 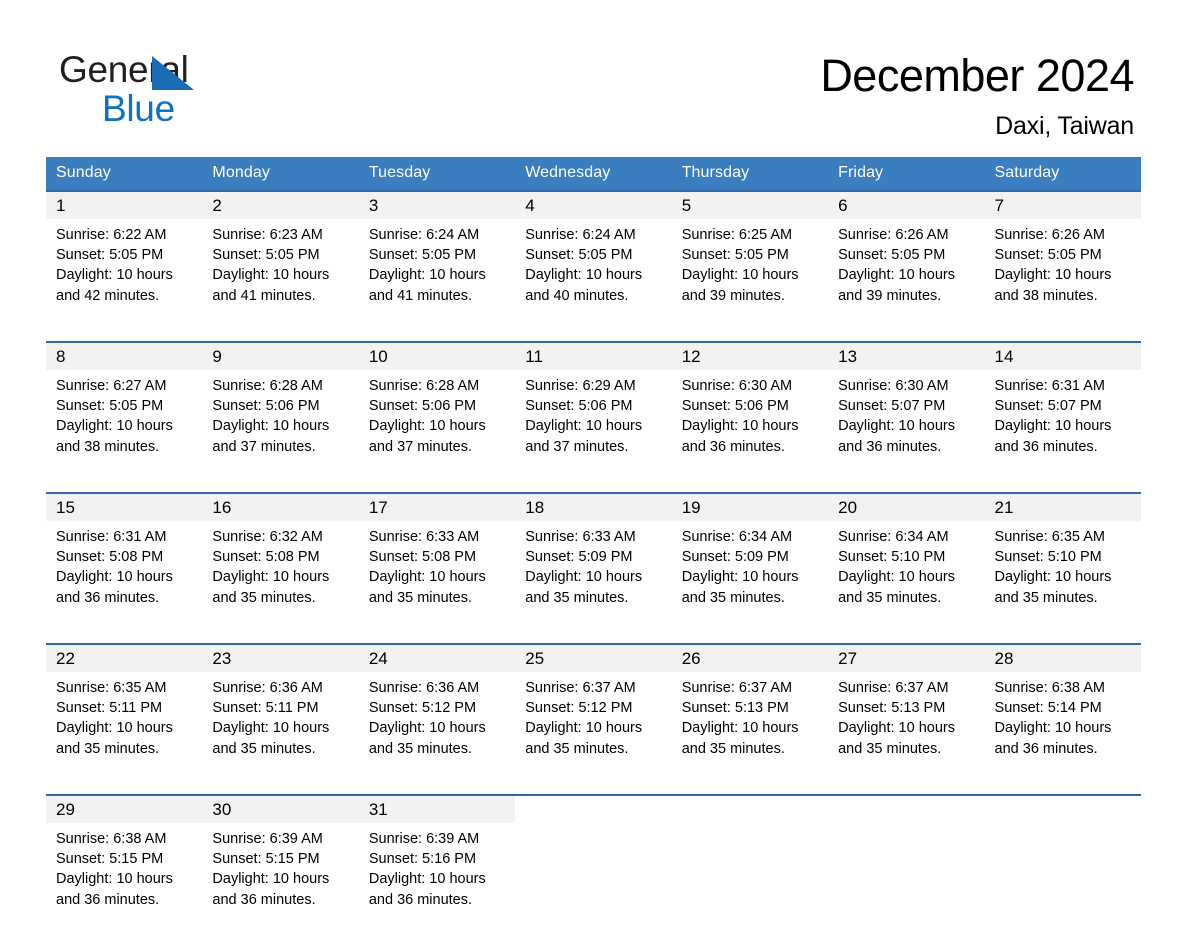 I want to click on day-number: 31, so click(x=378, y=809).